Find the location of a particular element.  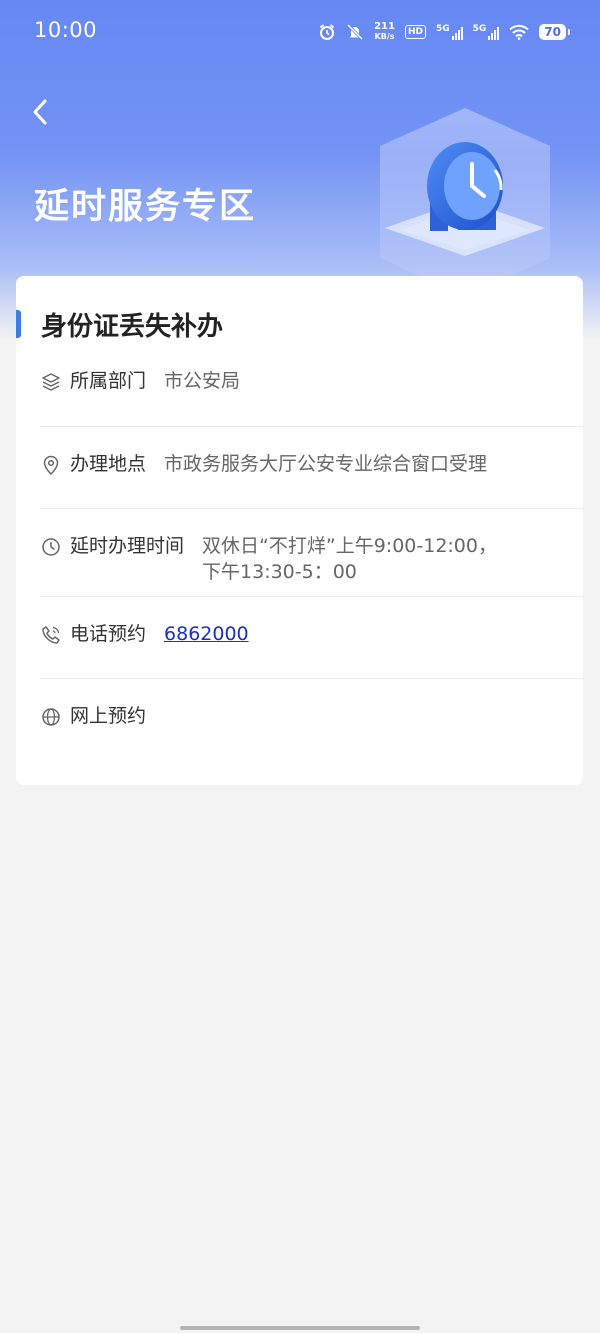

service-title: 身份证丢失补办 is located at coordinates (132, 327).